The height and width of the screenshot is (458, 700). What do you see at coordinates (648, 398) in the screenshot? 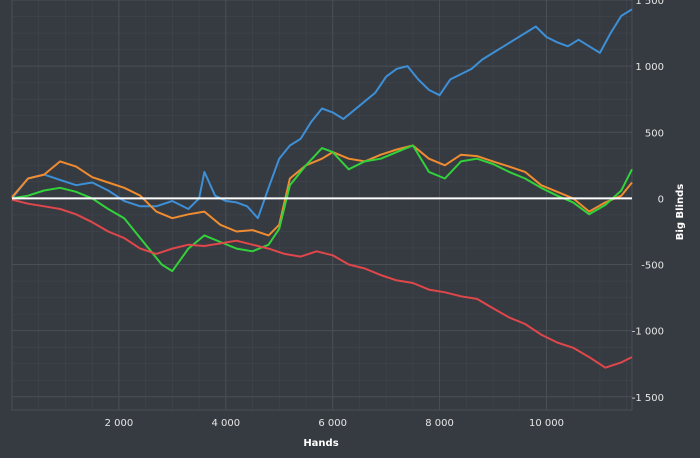
I see `y-tick-label: -1 500` at bounding box center [648, 398].